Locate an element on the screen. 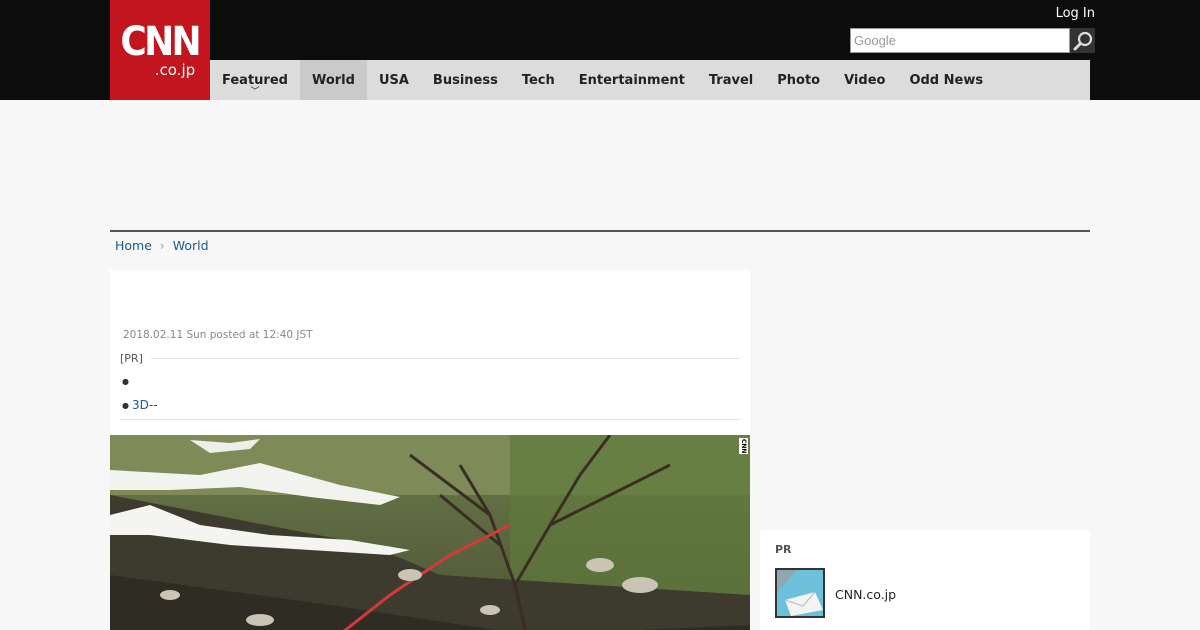 This screenshot has width=1200, height=630. nav-item-video: Video is located at coordinates (864, 80).